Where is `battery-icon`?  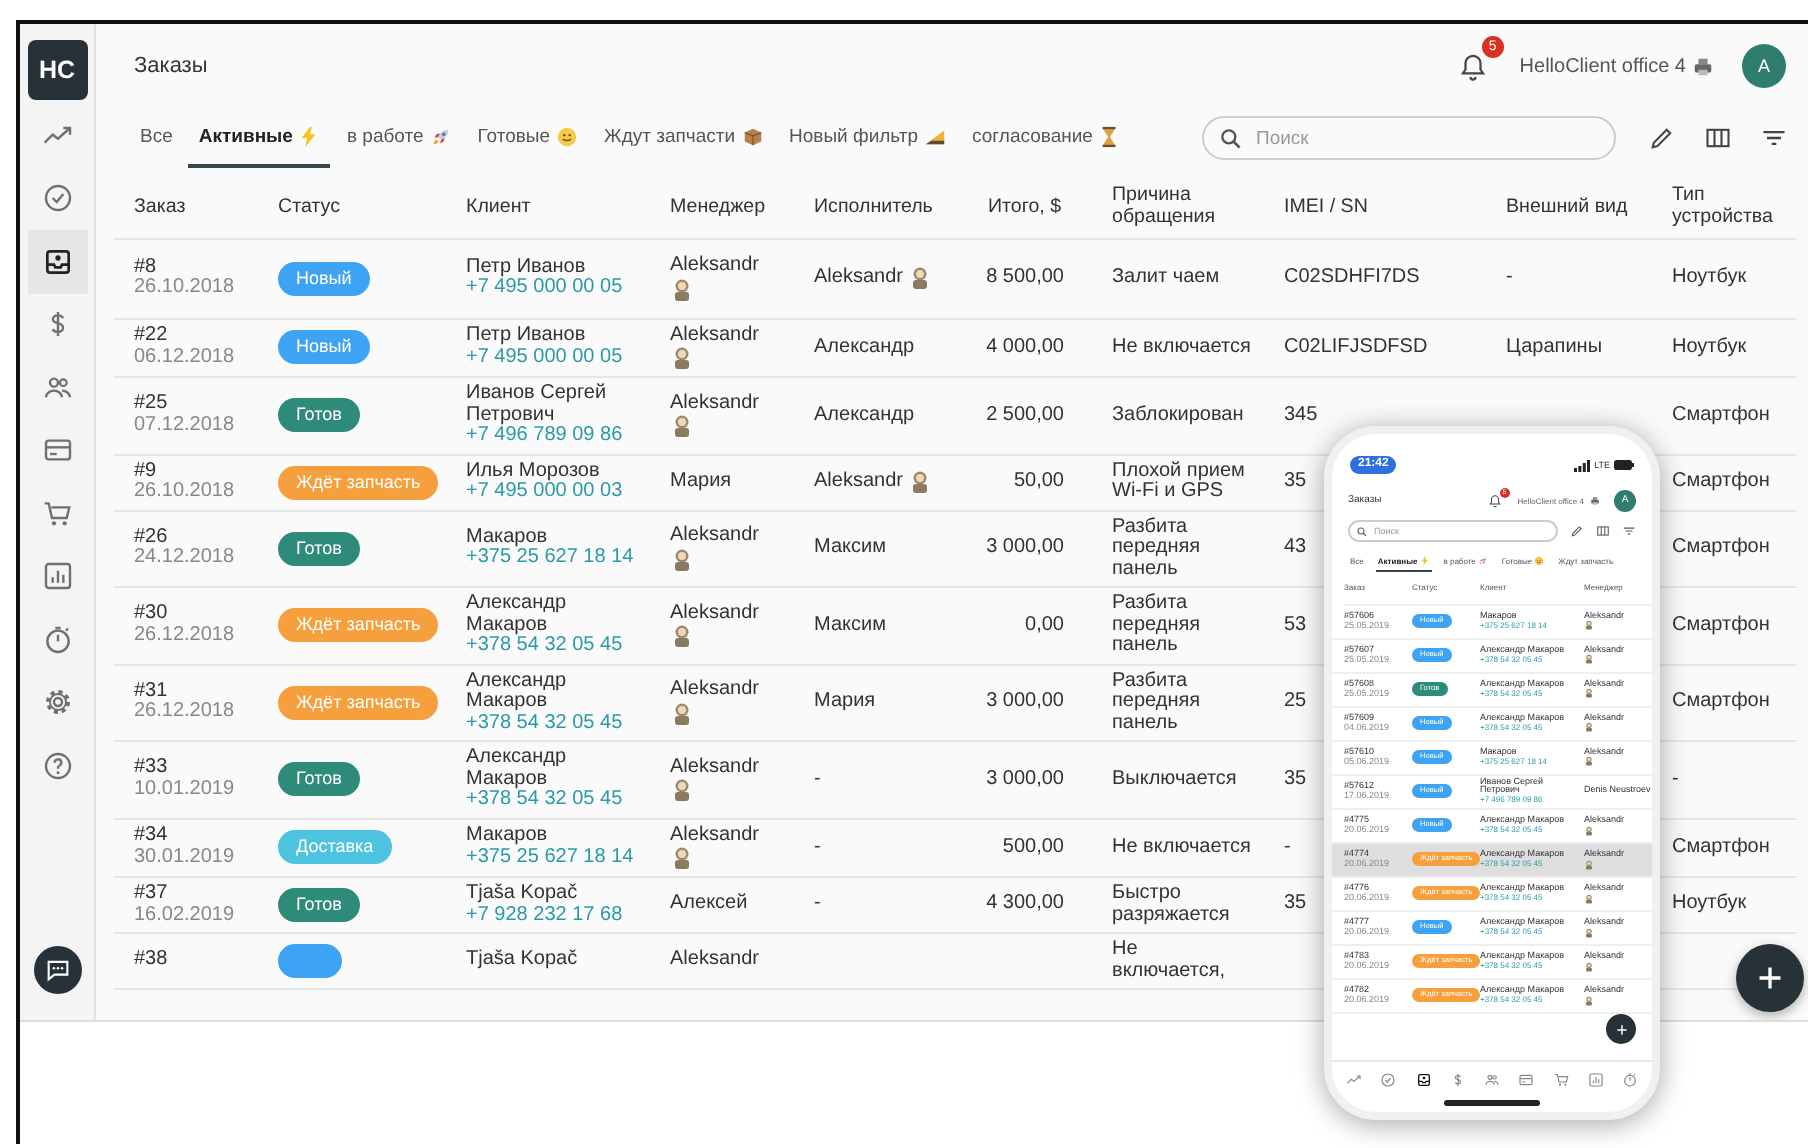
battery-icon is located at coordinates (1624, 465).